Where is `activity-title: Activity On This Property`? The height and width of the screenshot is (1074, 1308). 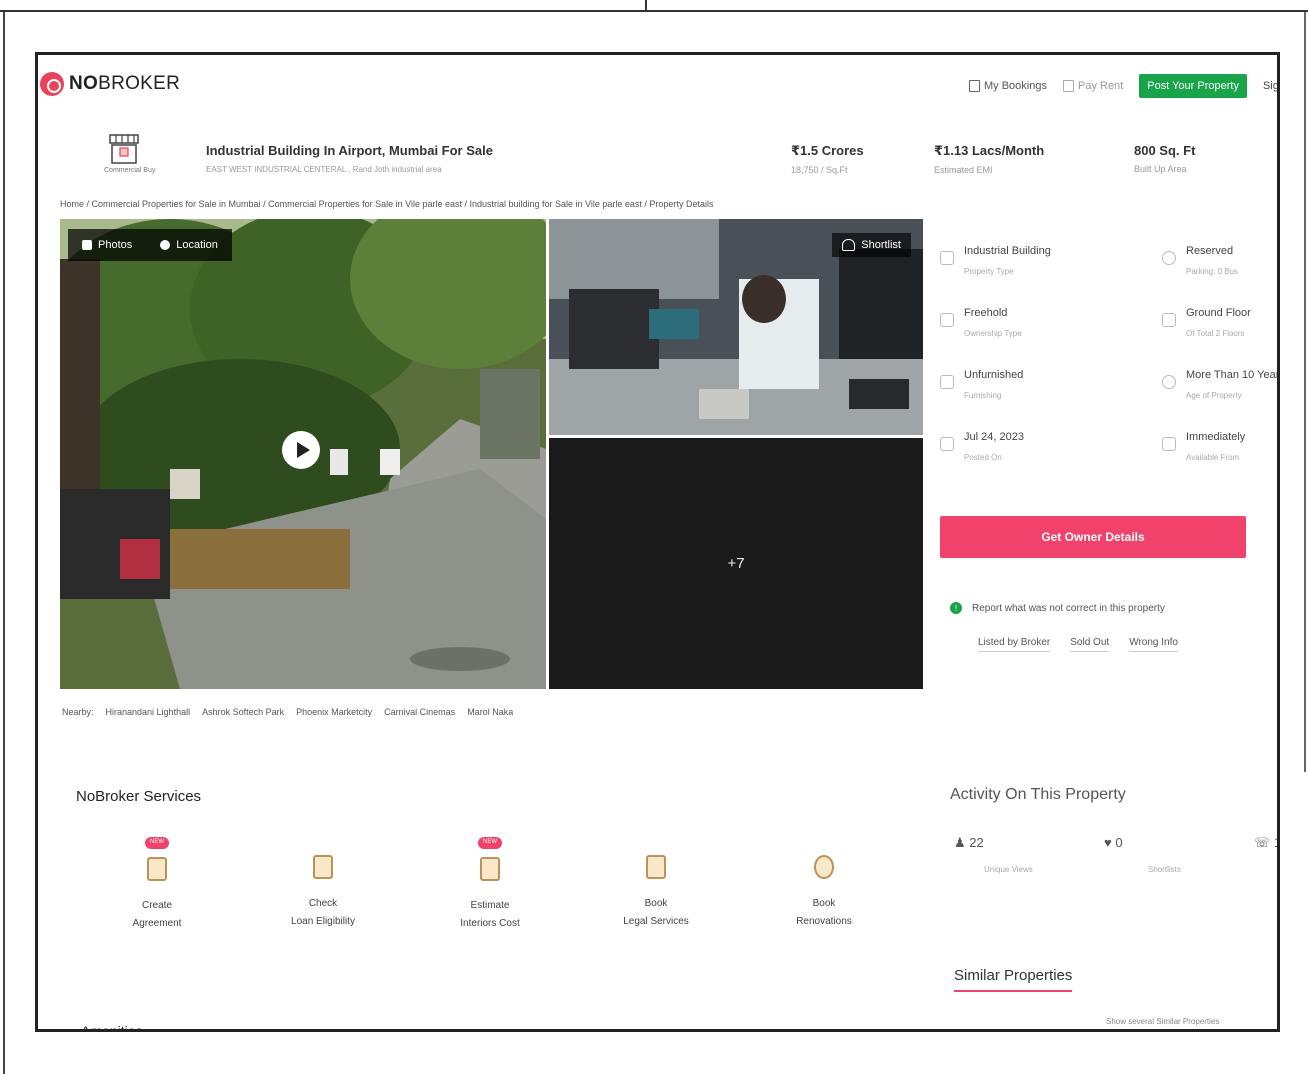
activity-title: Activity On This Property is located at coordinates (1038, 794).